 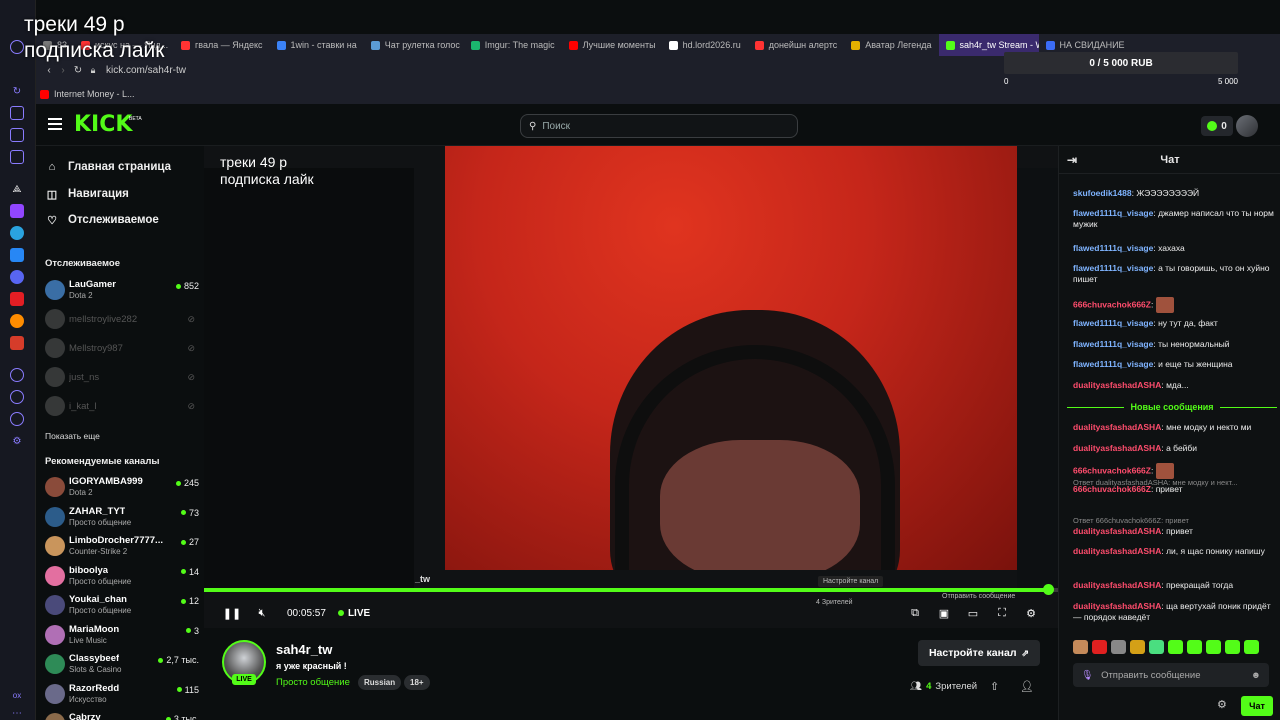 What do you see at coordinates (17, 255) in the screenshot?
I see `vk-icon` at bounding box center [17, 255].